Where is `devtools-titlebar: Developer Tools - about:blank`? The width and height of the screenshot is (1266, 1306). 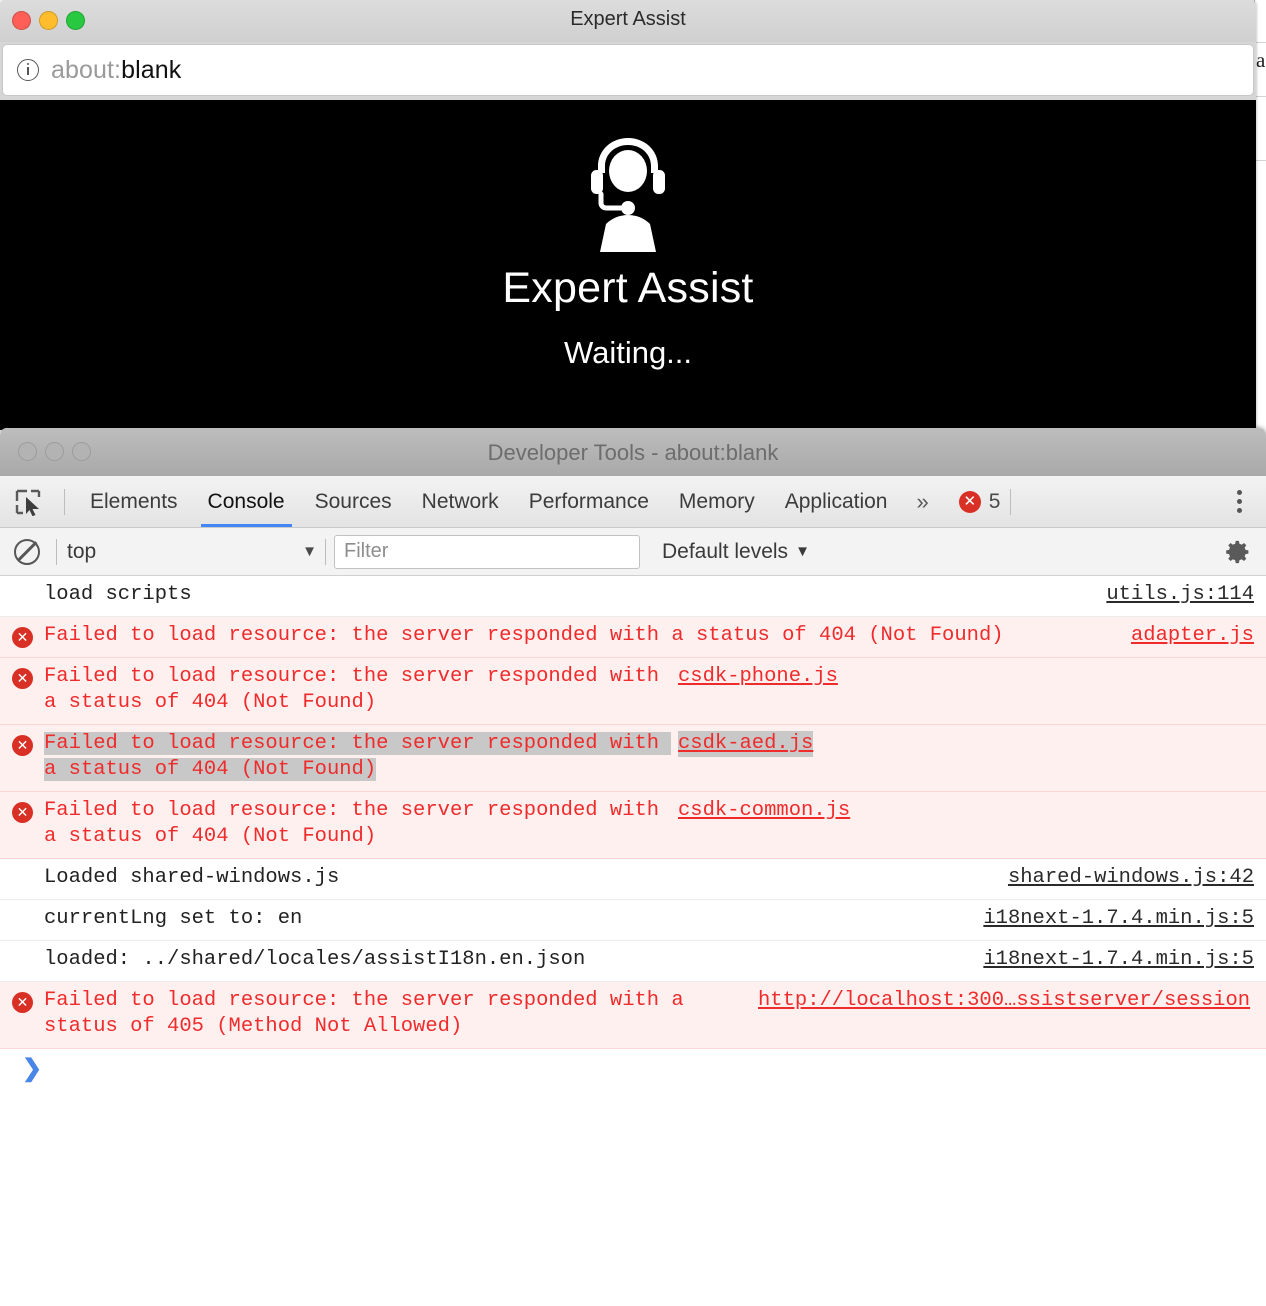
devtools-titlebar: Developer Tools - about:blank is located at coordinates (633, 452).